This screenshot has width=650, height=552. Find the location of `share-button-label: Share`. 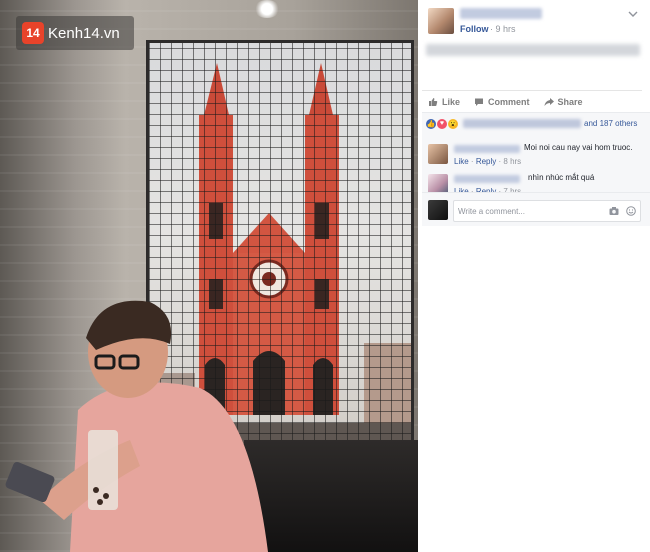

share-button-label: Share is located at coordinates (570, 101).